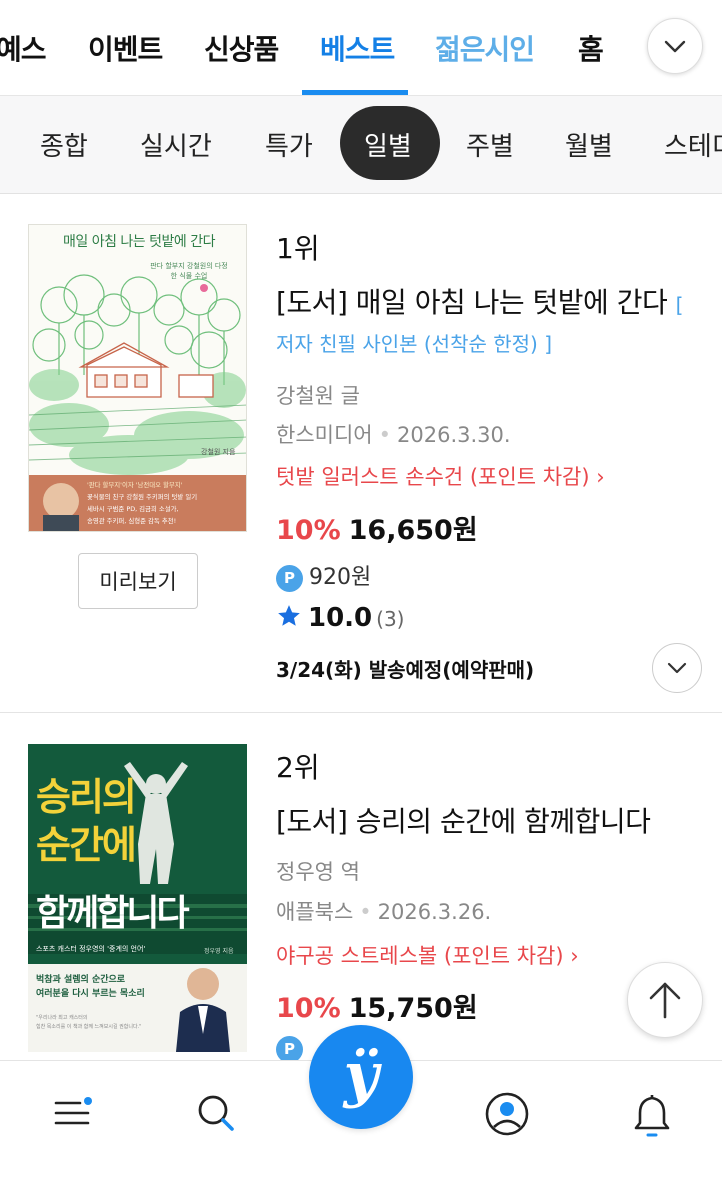 Image resolution: width=722 pixels, height=1200 pixels. I want to click on cover-title-line: 승리의, so click(86, 797).